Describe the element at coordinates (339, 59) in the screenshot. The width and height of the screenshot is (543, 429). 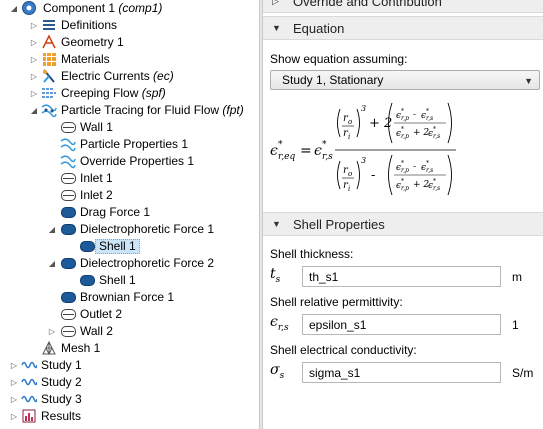
I see `show-equation-label: Show equation assuming:` at that location.